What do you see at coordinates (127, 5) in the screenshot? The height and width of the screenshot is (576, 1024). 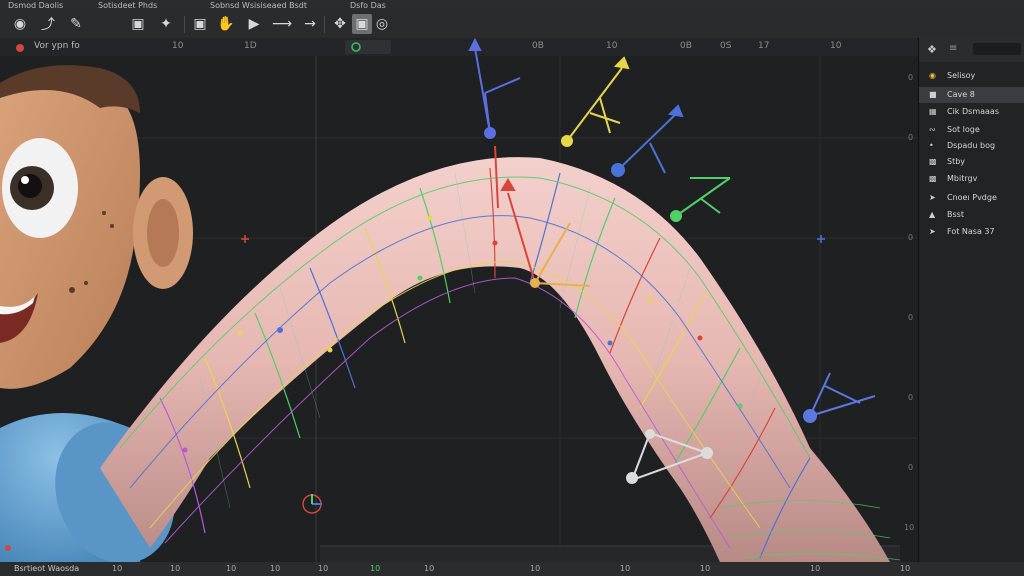 I see `menu-item-2: Sotisdeet Phds` at bounding box center [127, 5].